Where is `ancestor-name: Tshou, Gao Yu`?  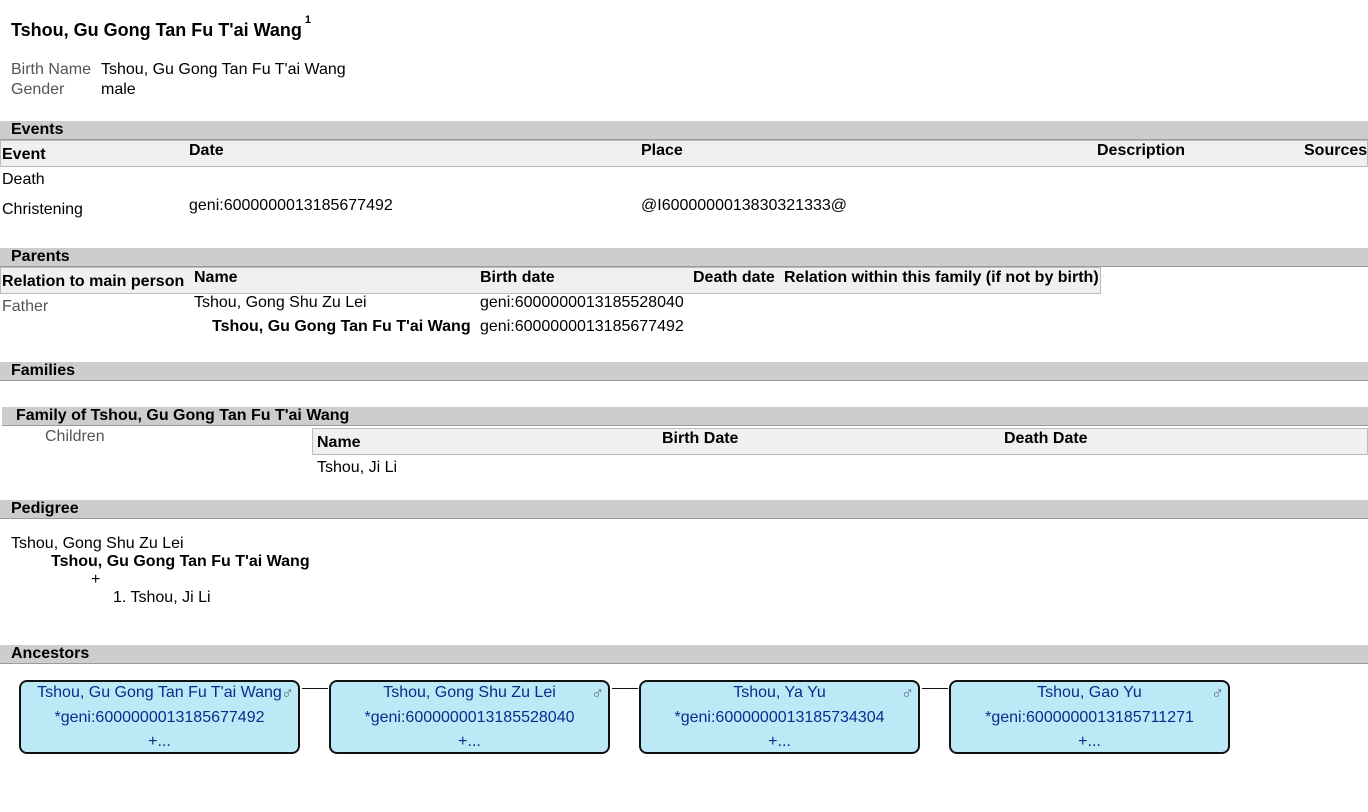 ancestor-name: Tshou, Gao Yu is located at coordinates (1089, 692).